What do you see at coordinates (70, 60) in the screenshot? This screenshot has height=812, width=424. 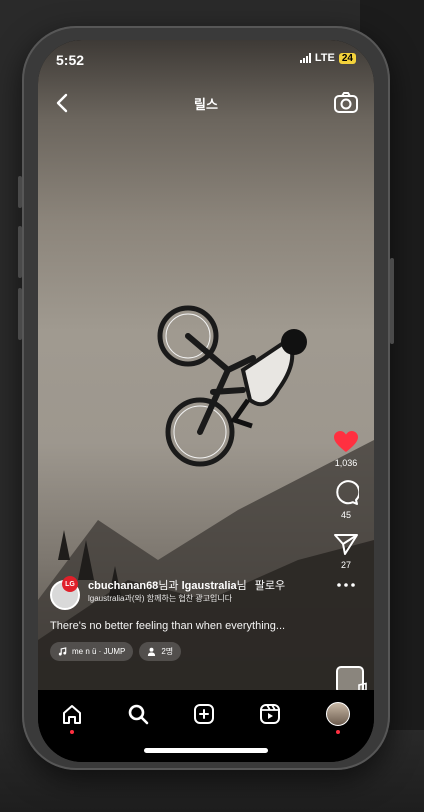 I see `status-time: 5:52` at bounding box center [70, 60].